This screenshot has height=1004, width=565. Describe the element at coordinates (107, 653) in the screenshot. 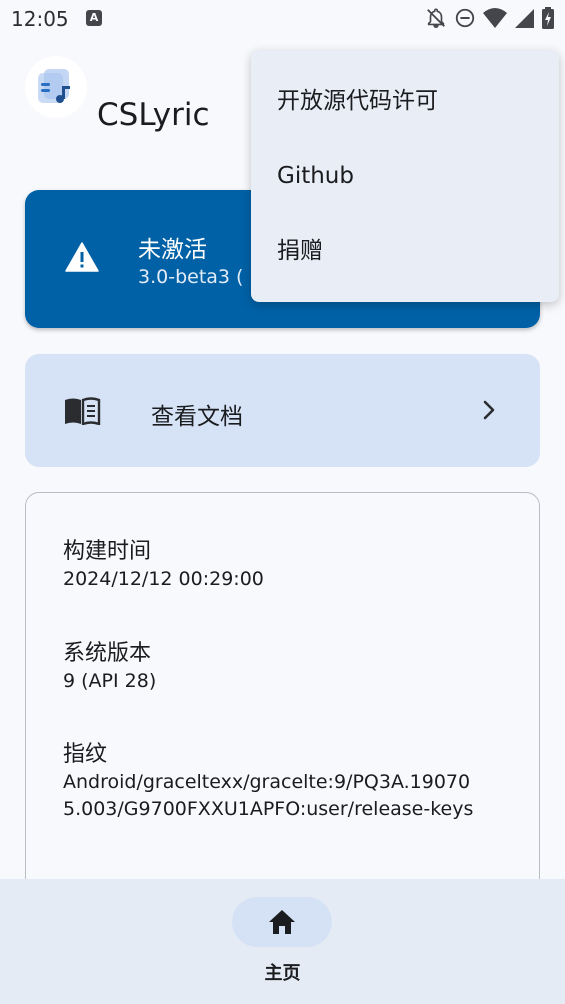

I see `system-version-label: 系统版本` at that location.